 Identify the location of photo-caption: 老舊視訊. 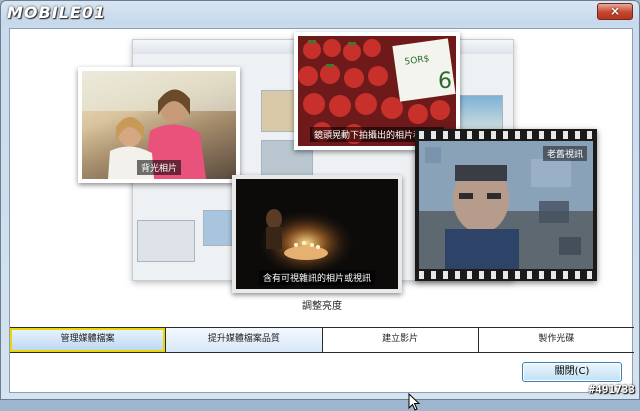
(564, 153).